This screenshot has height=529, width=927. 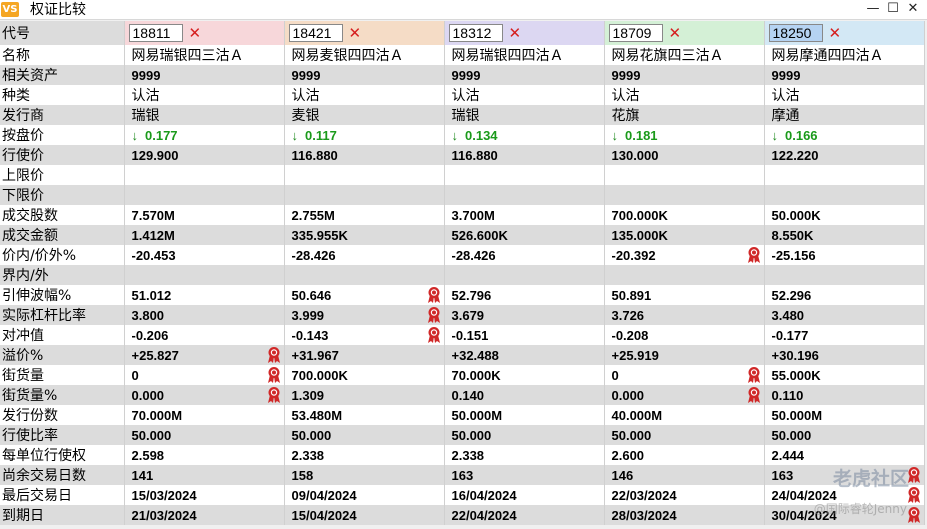 I want to click on delta-cell: -0.143, so click(x=364, y=335).